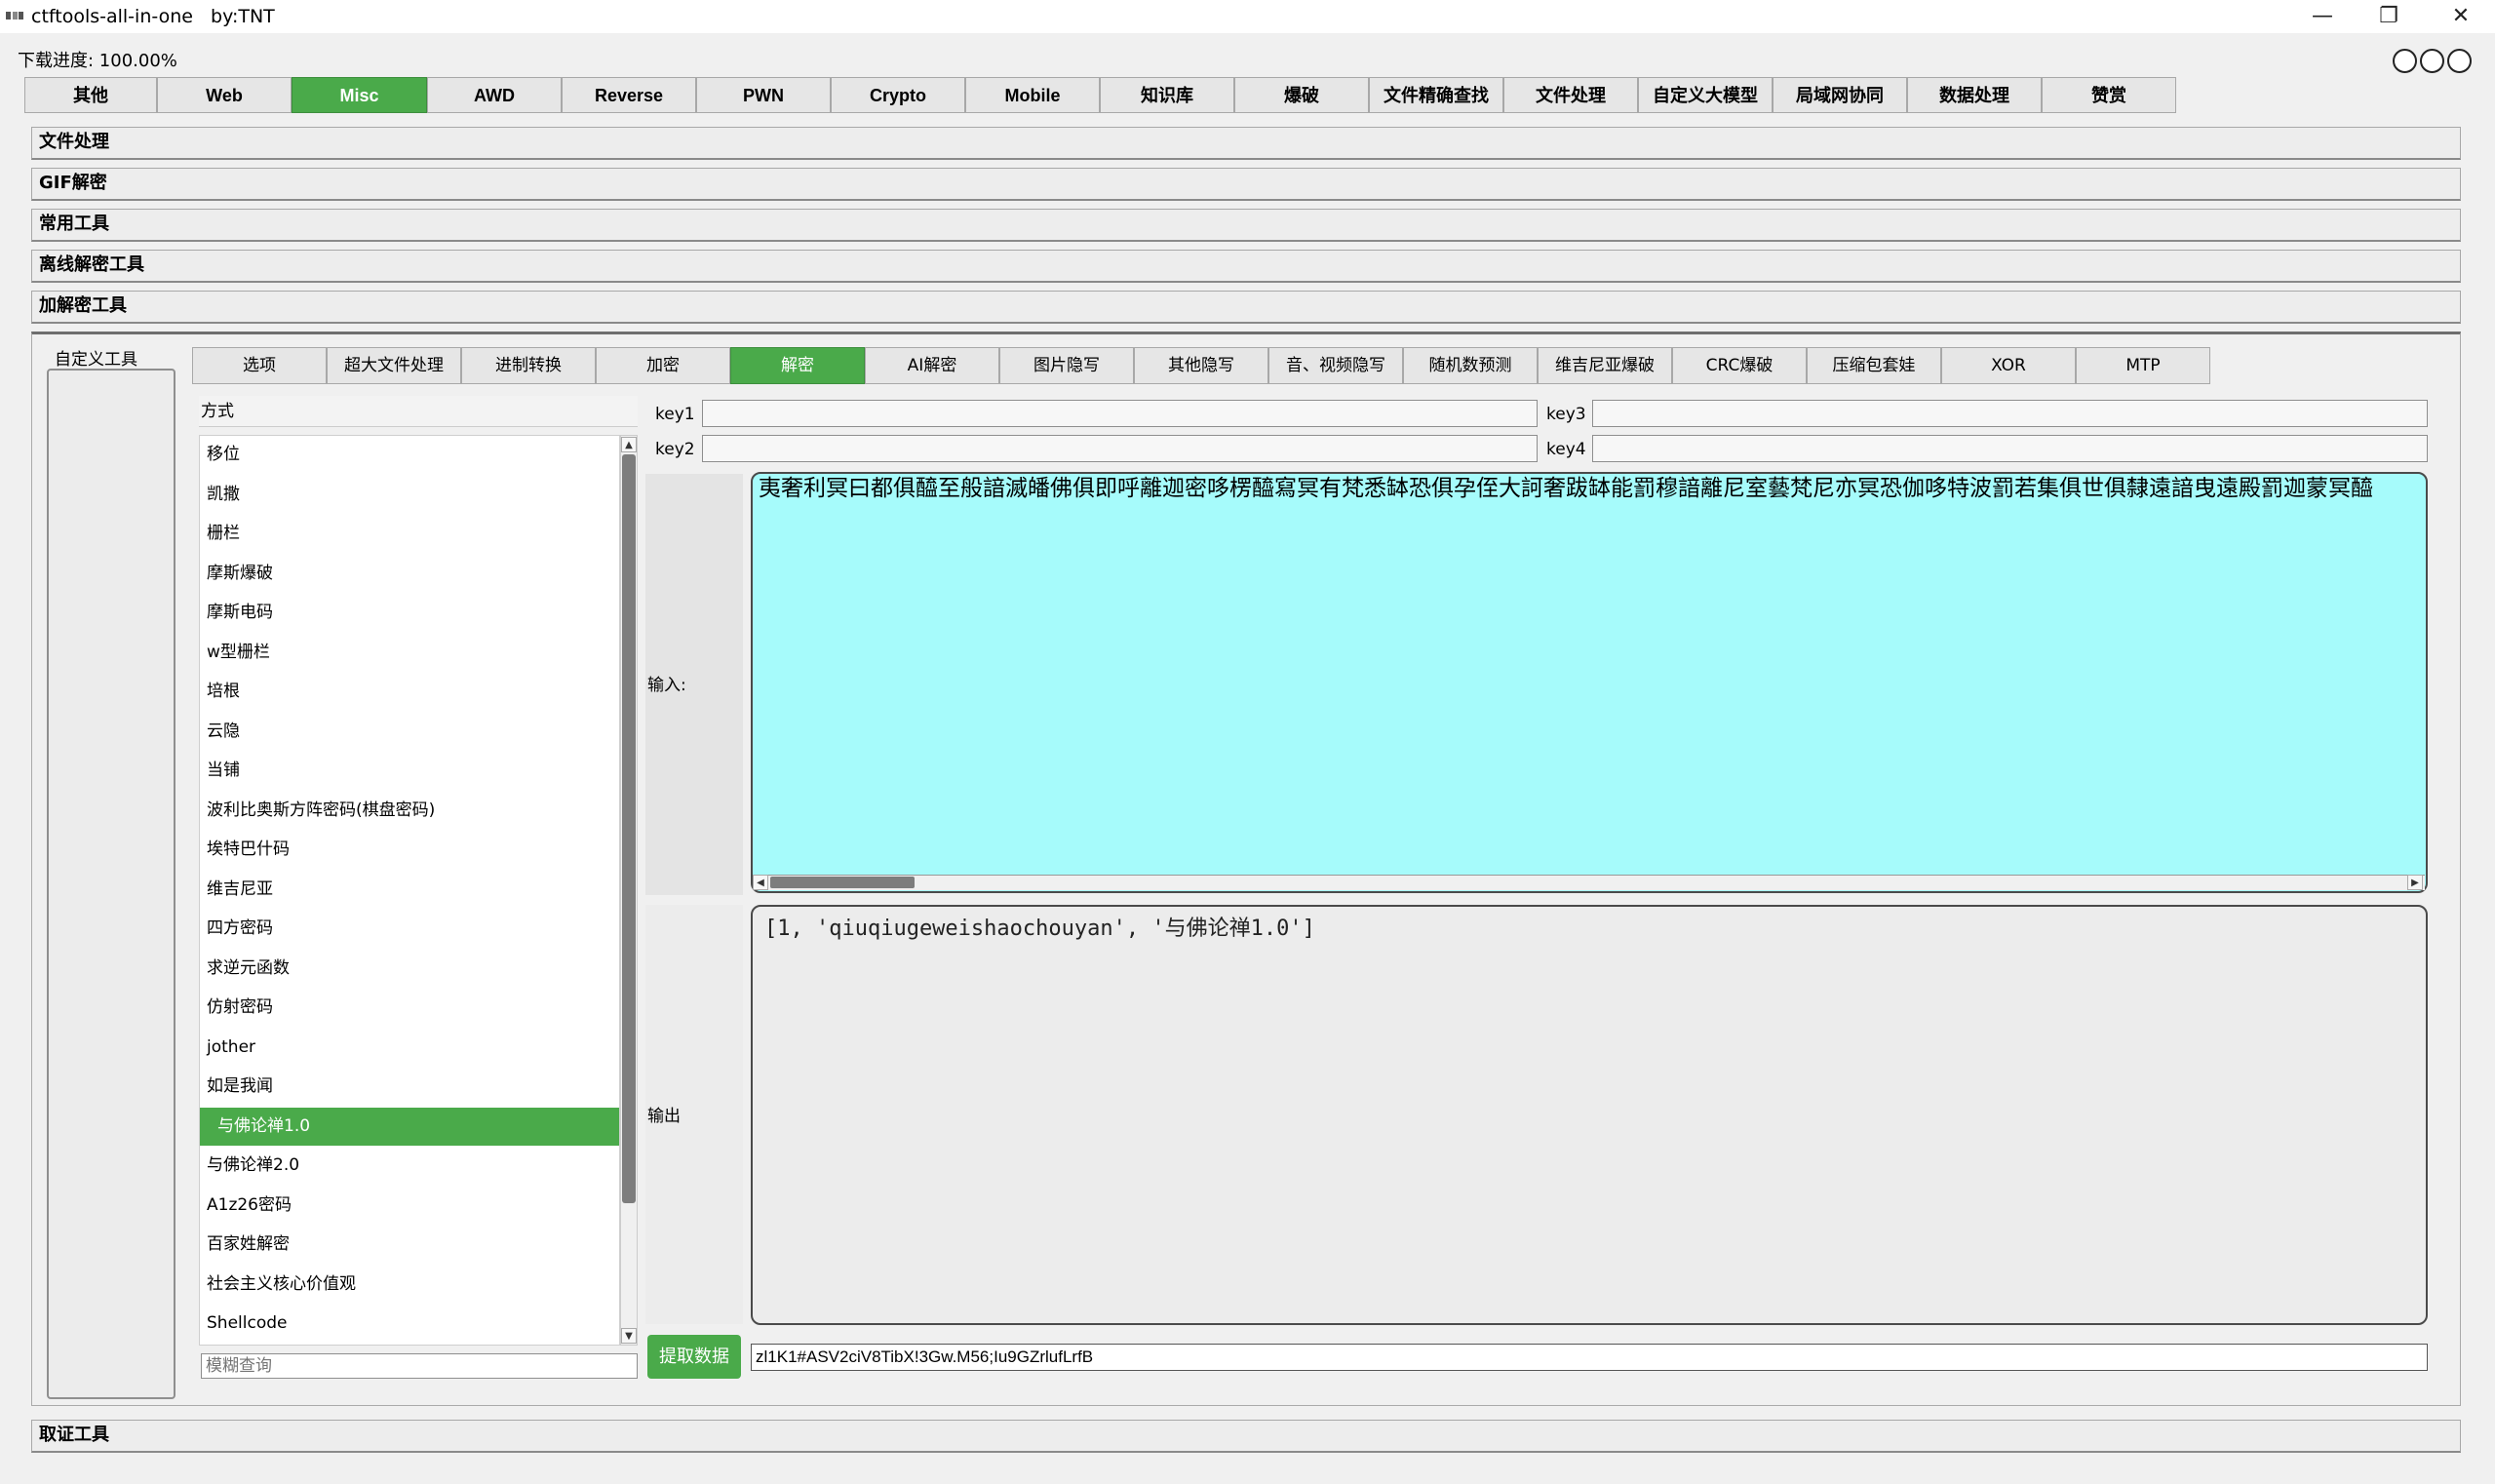  I want to click on section-common-tools: 常用工具, so click(1246, 225).